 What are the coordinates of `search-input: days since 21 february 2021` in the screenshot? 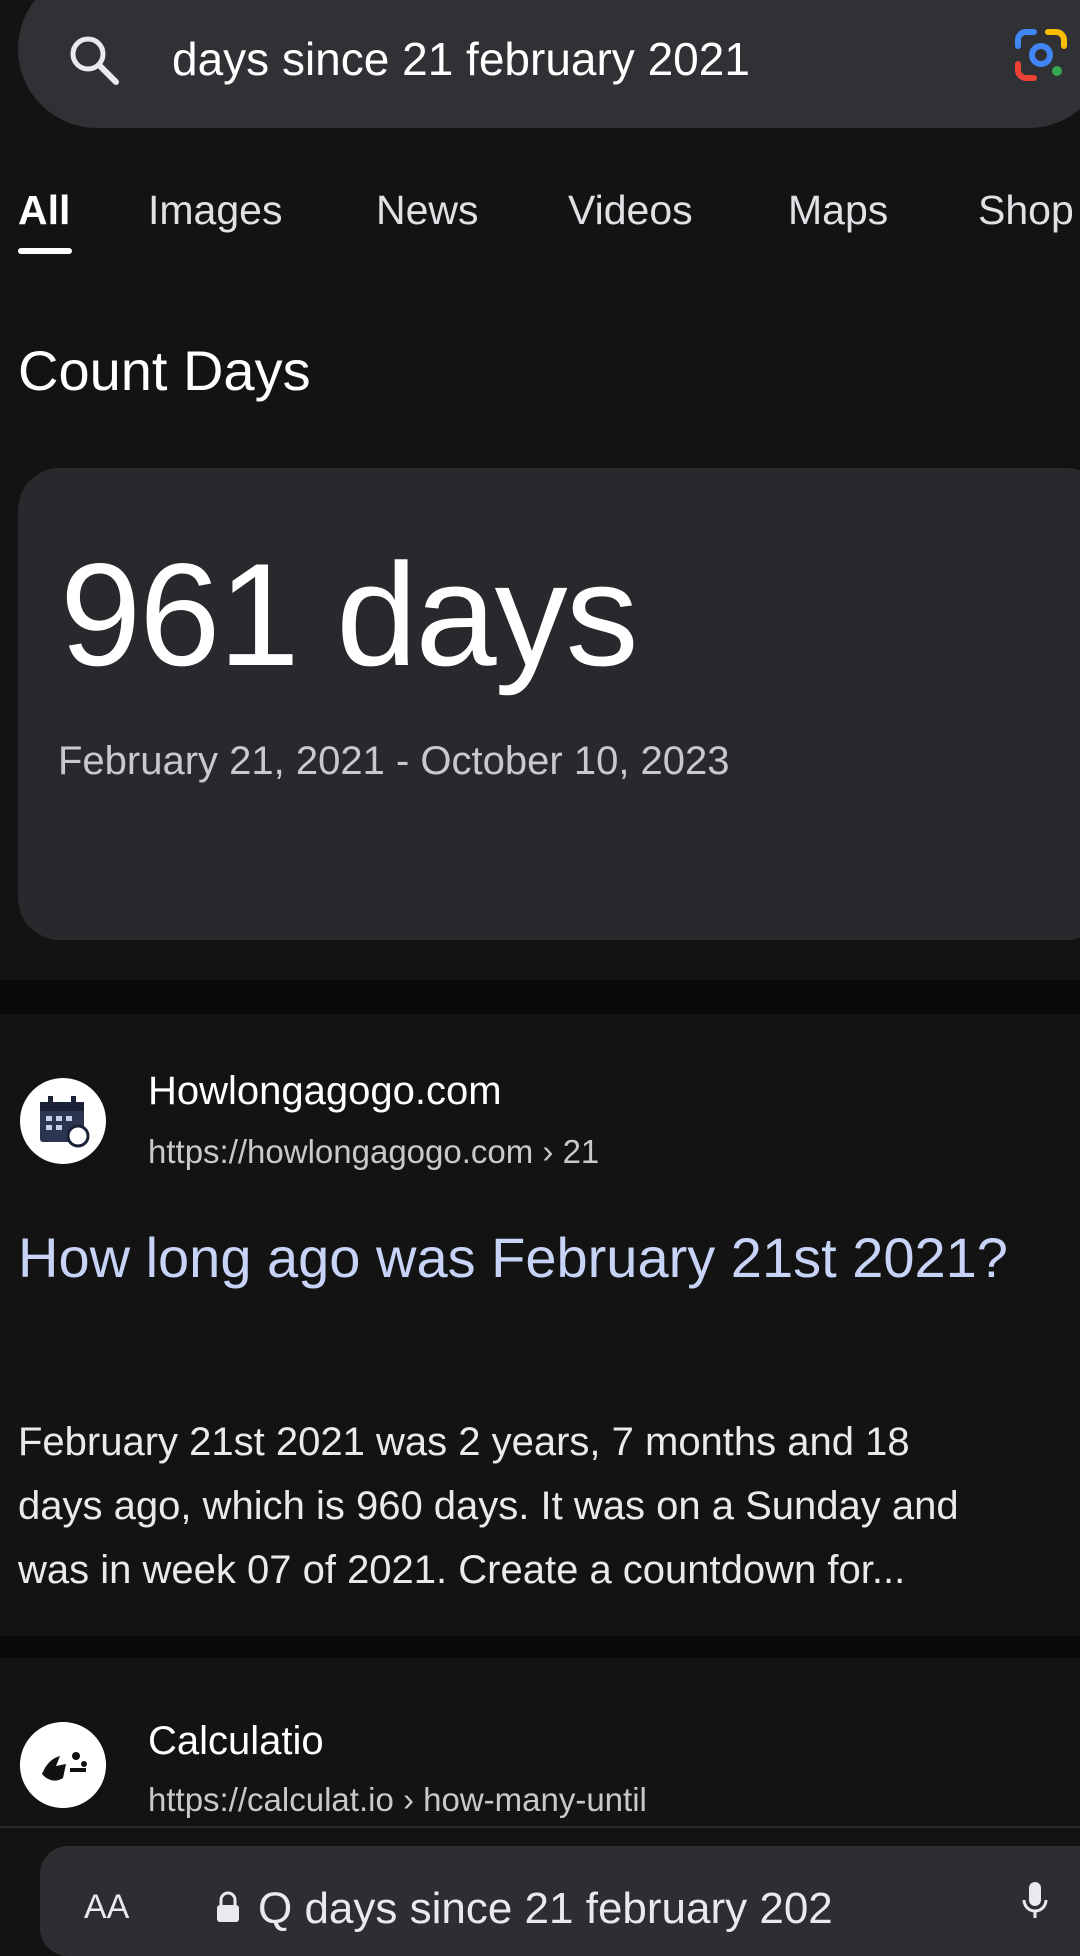 It's located at (461, 59).